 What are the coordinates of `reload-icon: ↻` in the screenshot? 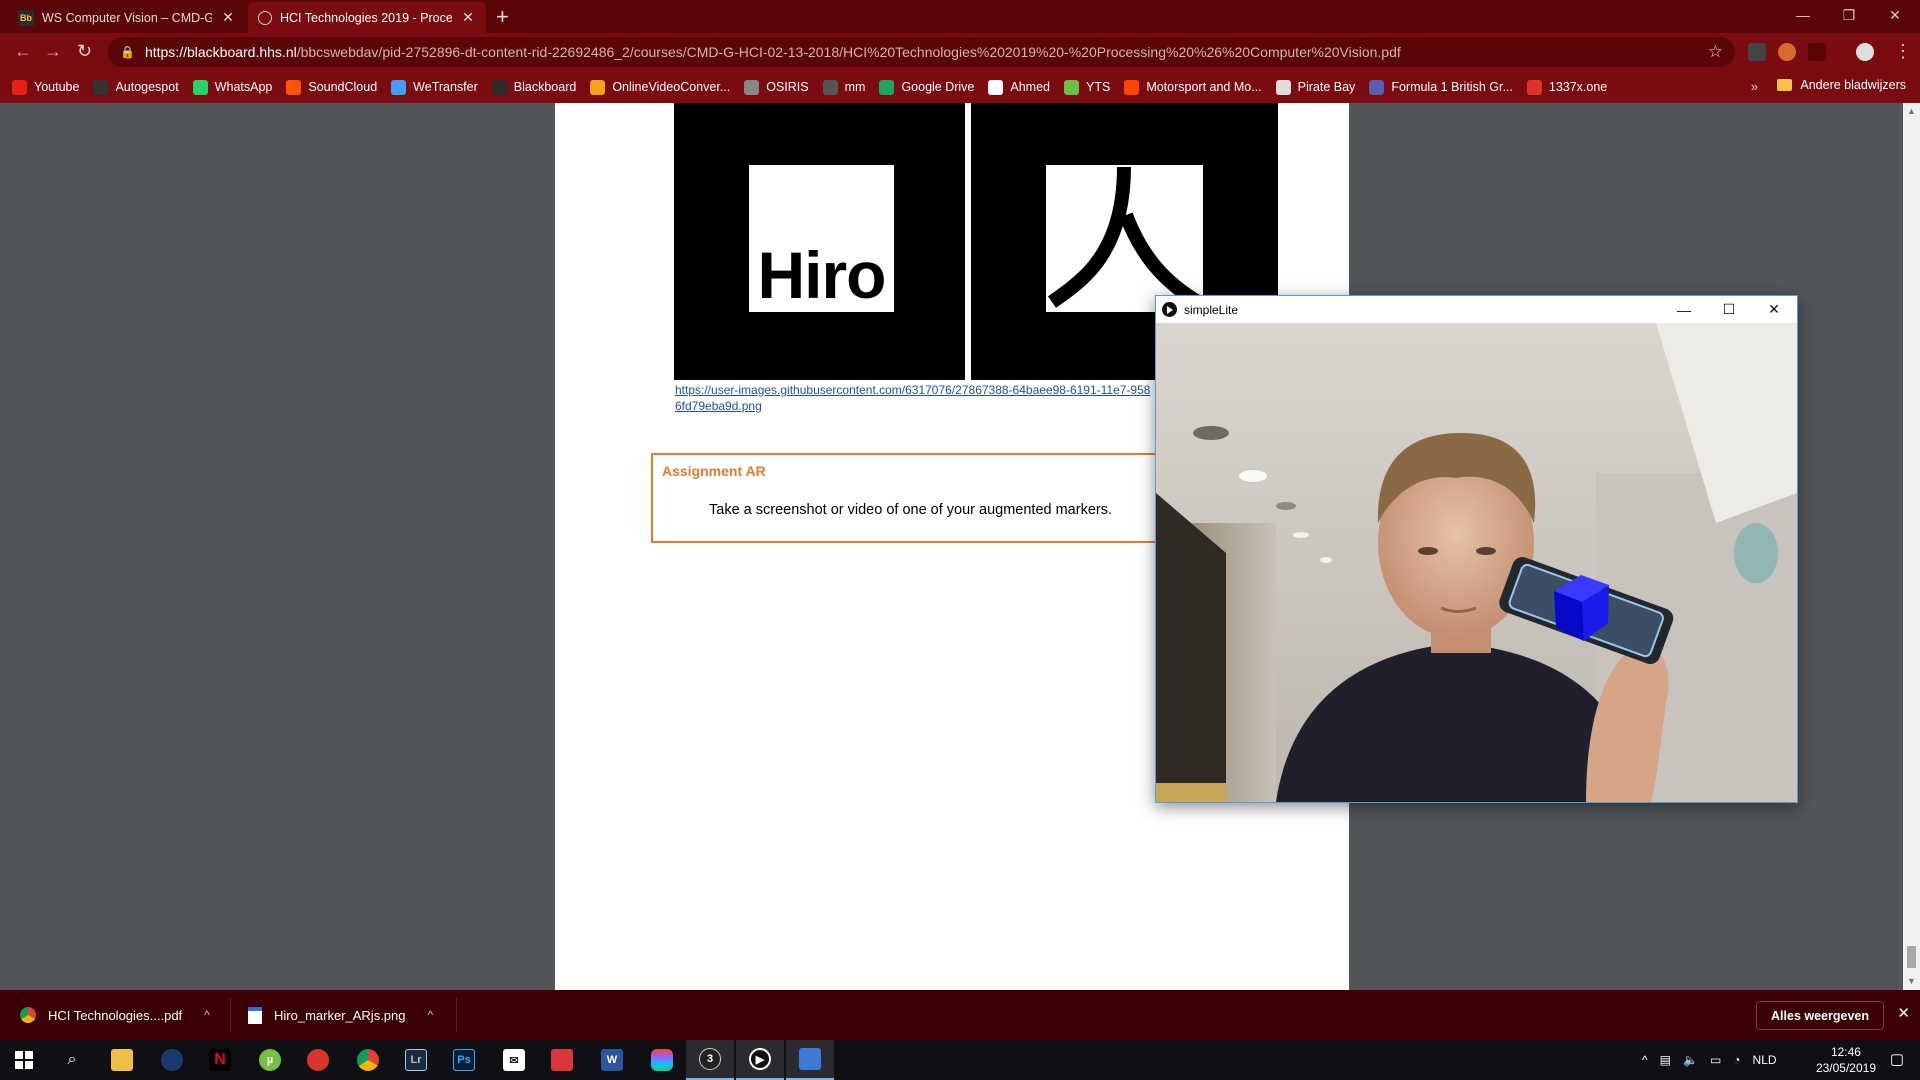 It's located at (84, 51).